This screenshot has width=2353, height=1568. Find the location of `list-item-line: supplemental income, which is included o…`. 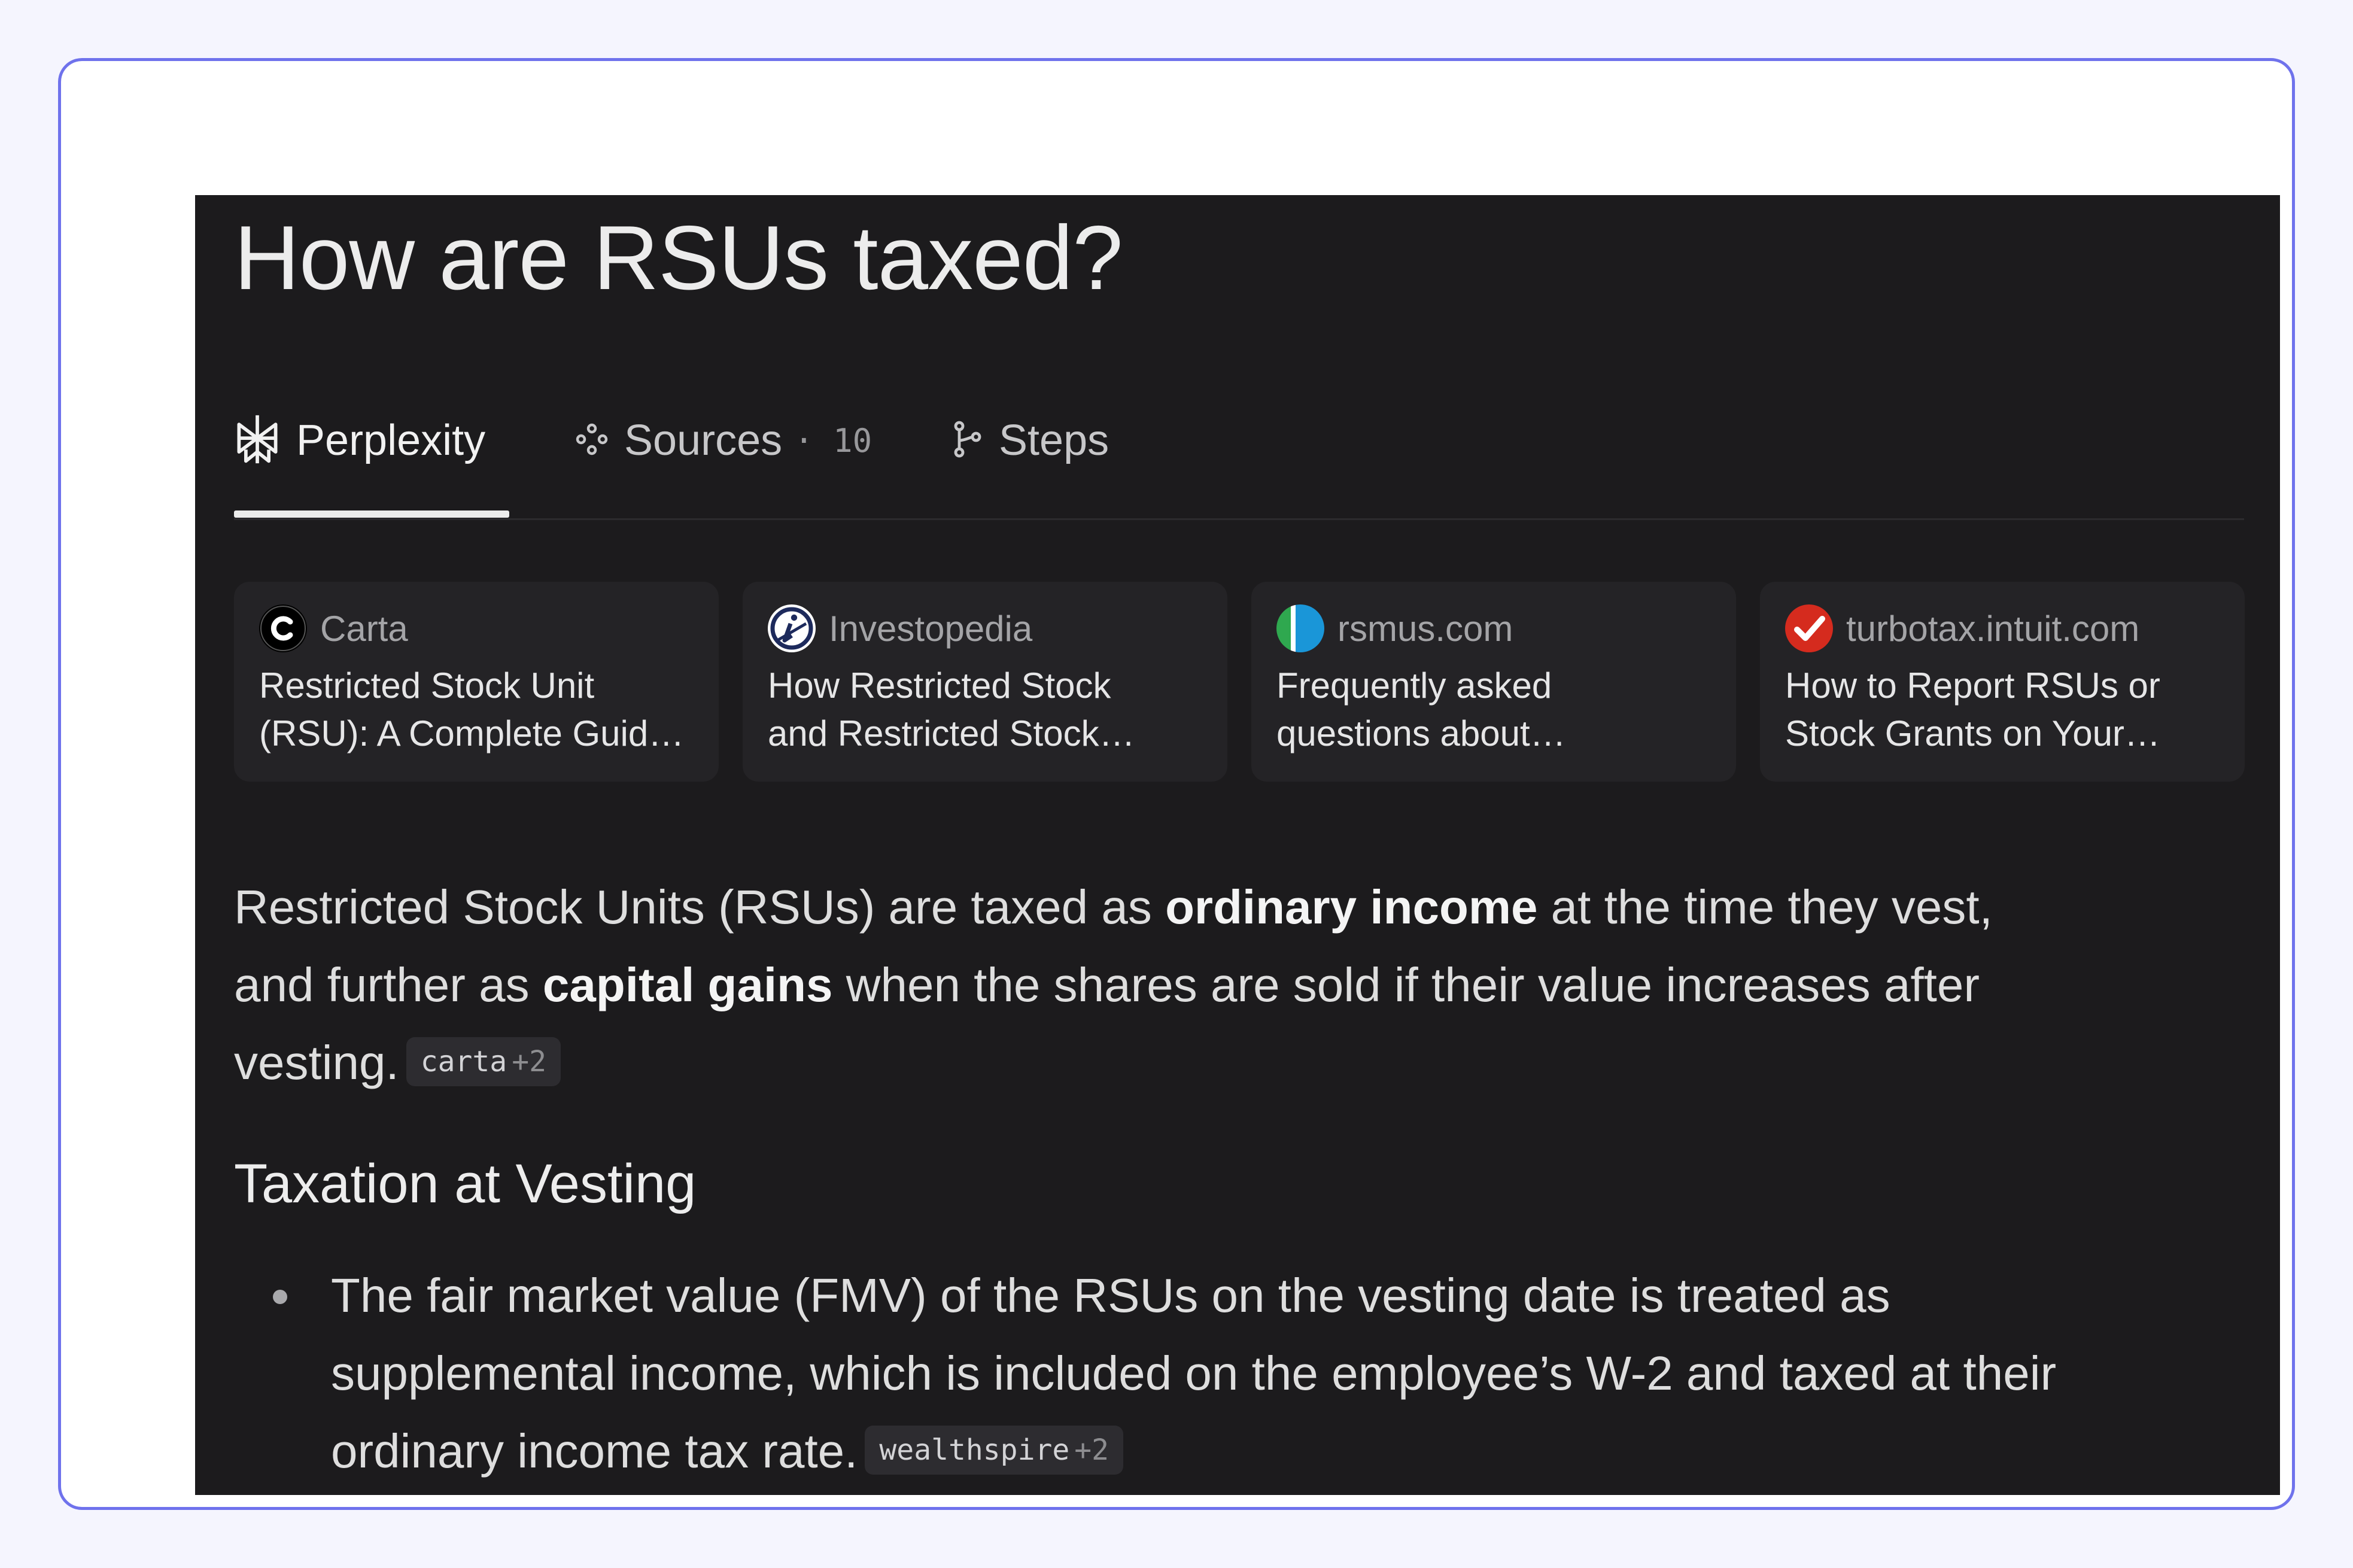

list-item-line: supplemental income, which is included o… is located at coordinates (1194, 1373).